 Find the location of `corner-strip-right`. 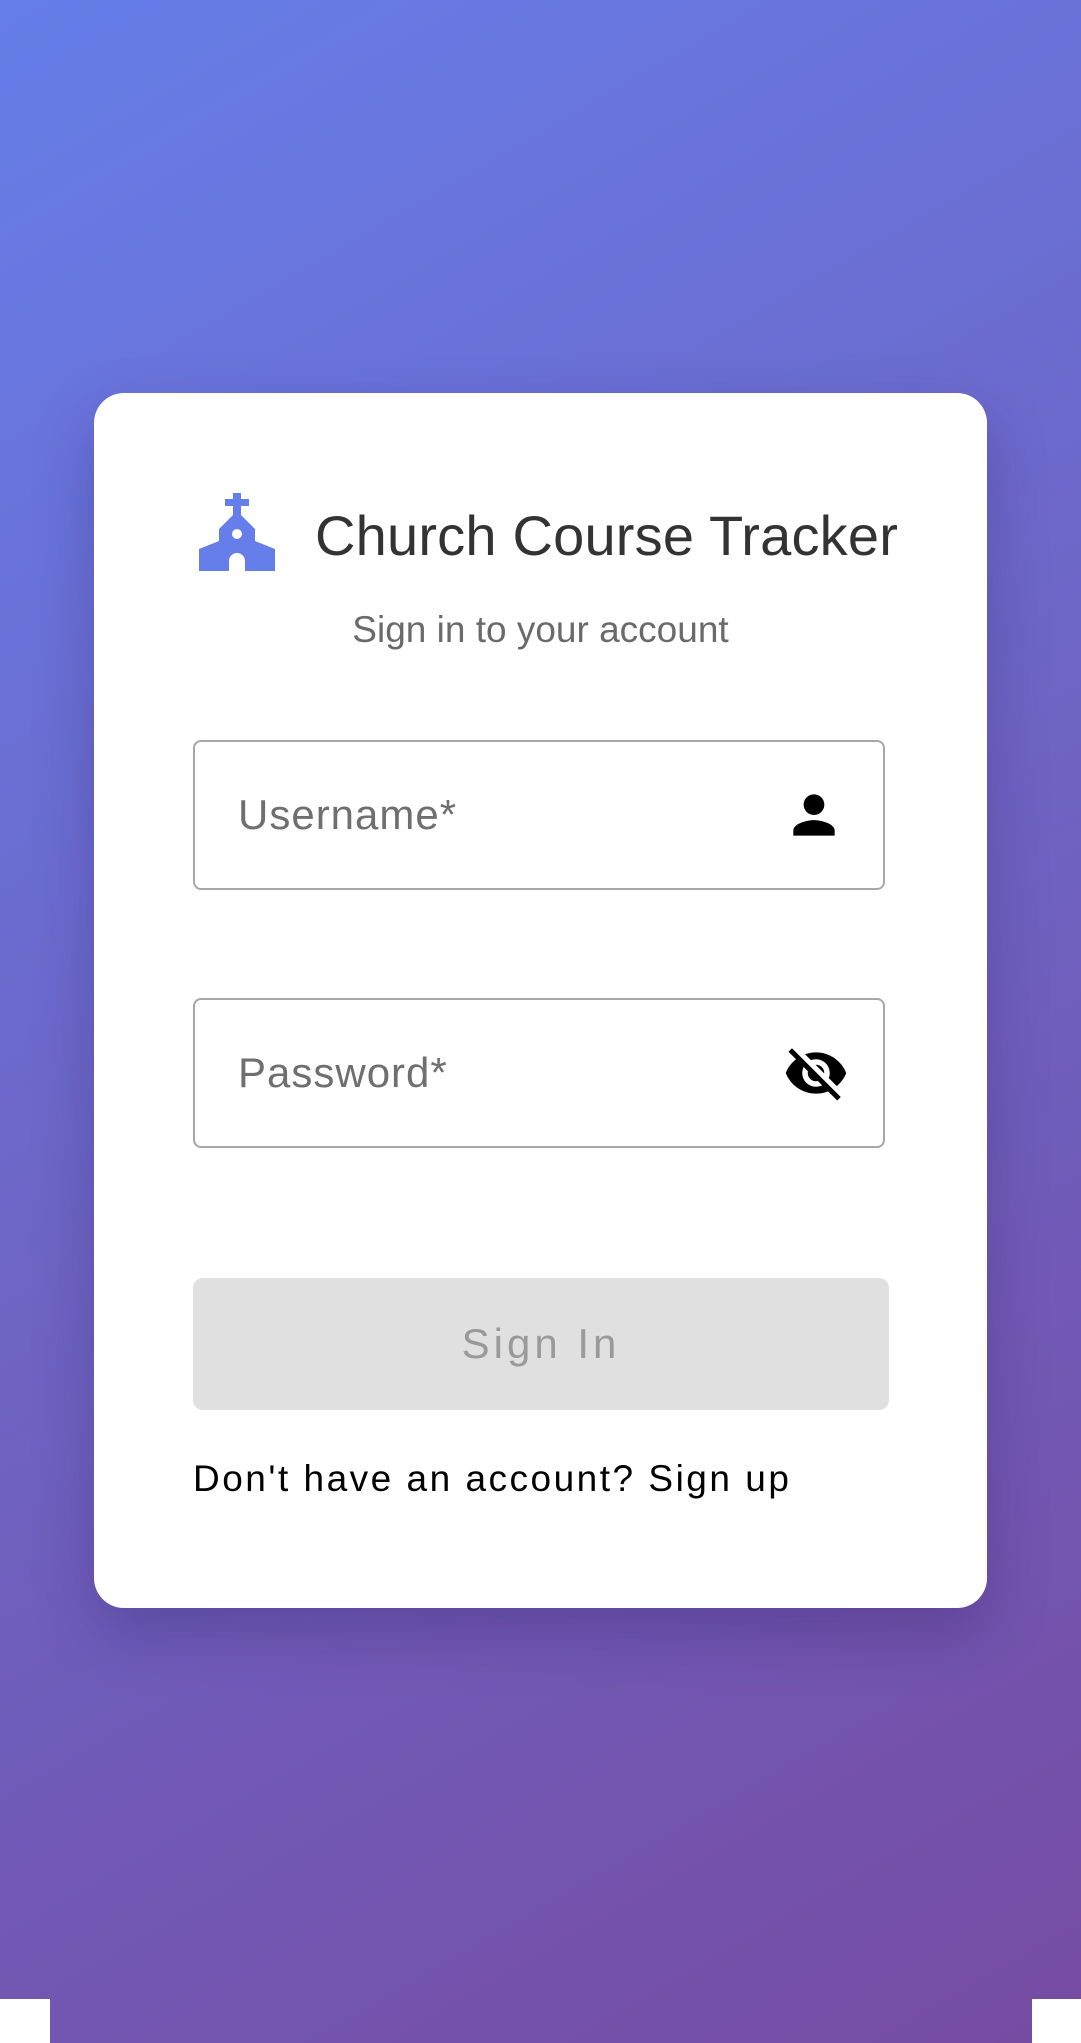

corner-strip-right is located at coordinates (1056, 2021).